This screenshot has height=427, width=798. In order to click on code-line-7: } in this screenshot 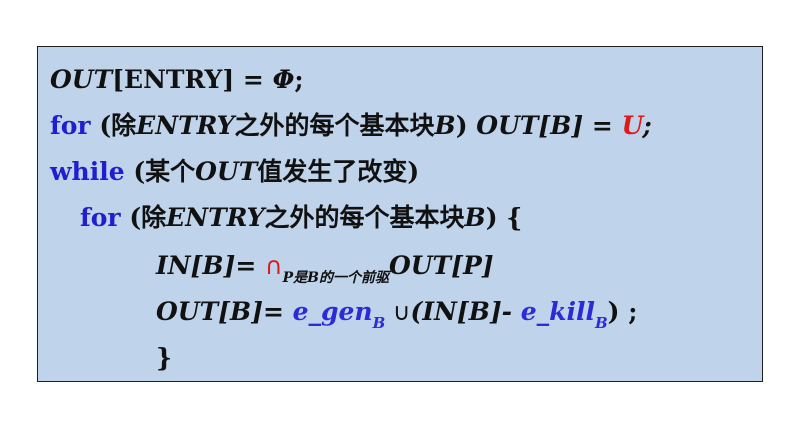, I will do `click(164, 358)`.